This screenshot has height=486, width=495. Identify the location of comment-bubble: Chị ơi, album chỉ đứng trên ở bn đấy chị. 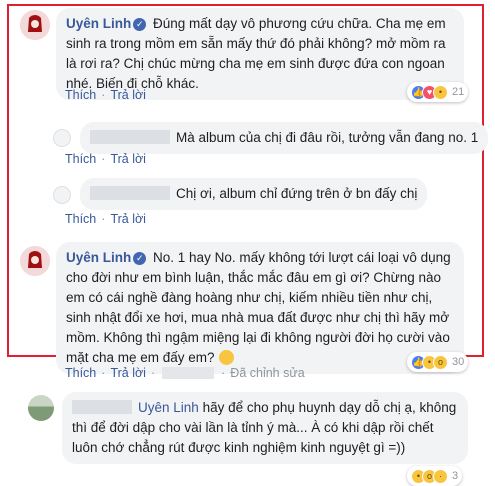
(254, 194).